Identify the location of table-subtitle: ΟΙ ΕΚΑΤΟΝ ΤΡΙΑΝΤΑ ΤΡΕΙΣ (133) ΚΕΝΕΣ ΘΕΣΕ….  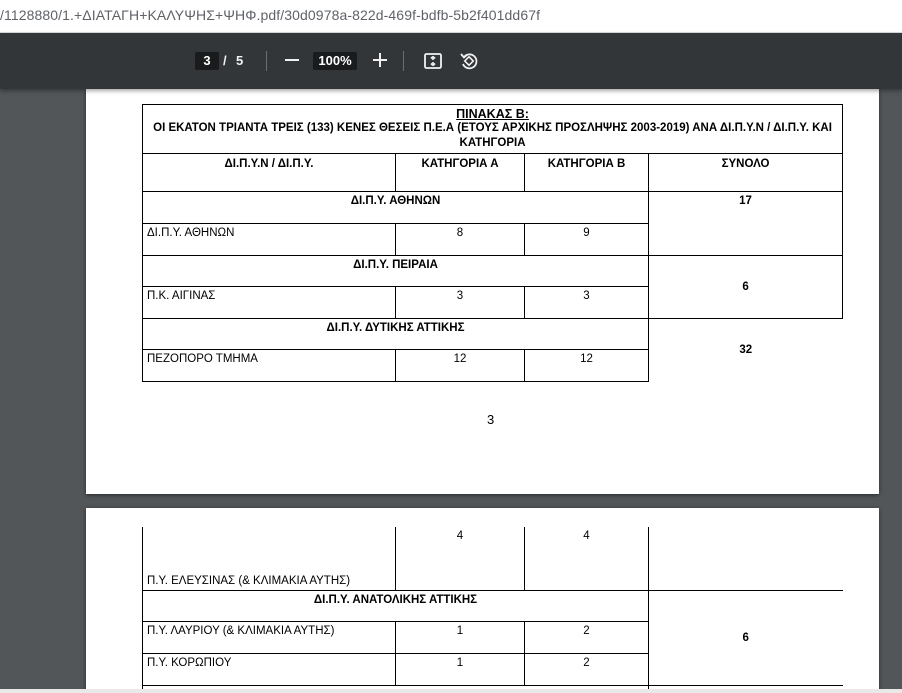
(492, 135).